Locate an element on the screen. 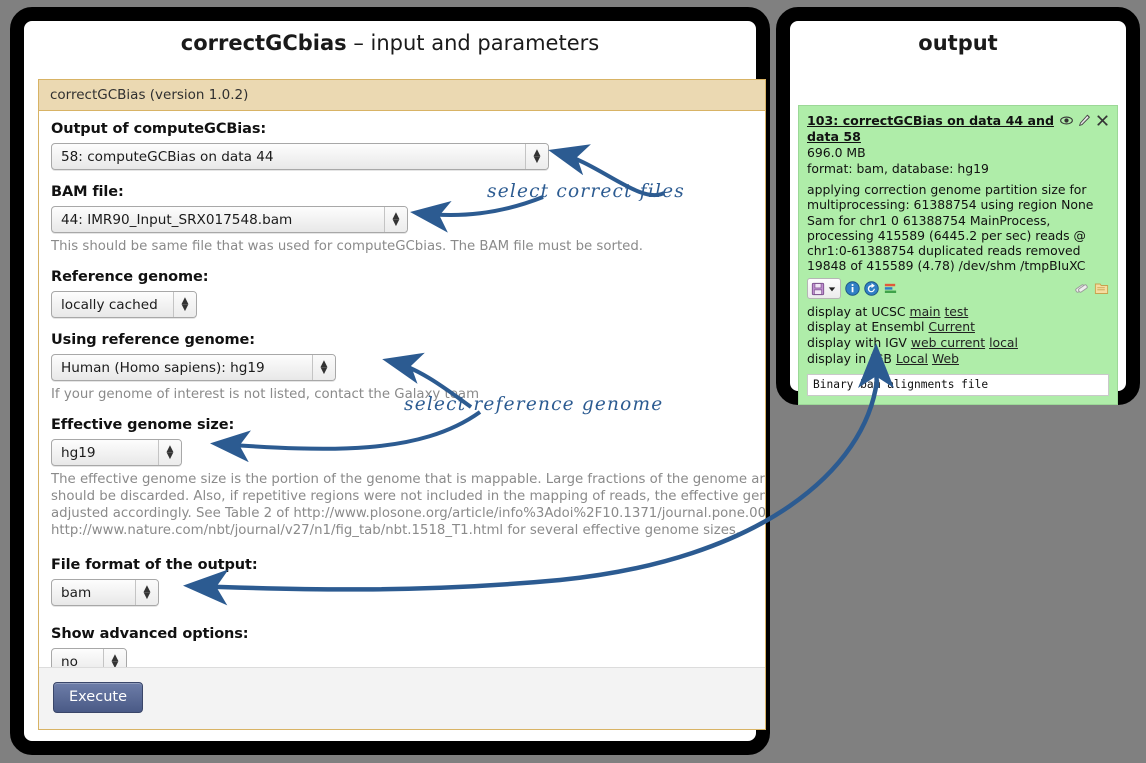 The width and height of the screenshot is (1146, 763). link-igv-web-current: web current is located at coordinates (948, 342).